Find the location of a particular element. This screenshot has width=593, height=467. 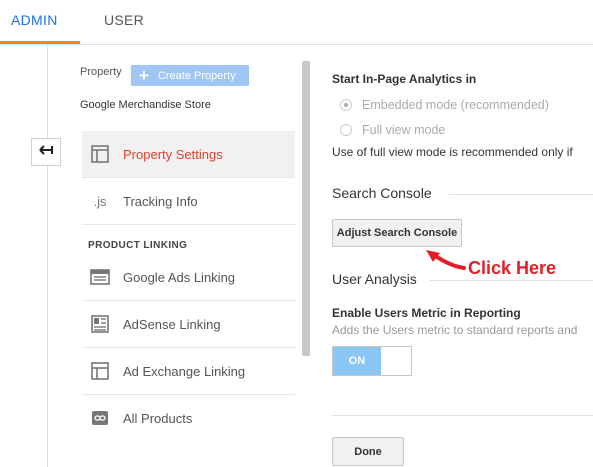

top-tabs: ADMIN USER is located at coordinates (296, 22).